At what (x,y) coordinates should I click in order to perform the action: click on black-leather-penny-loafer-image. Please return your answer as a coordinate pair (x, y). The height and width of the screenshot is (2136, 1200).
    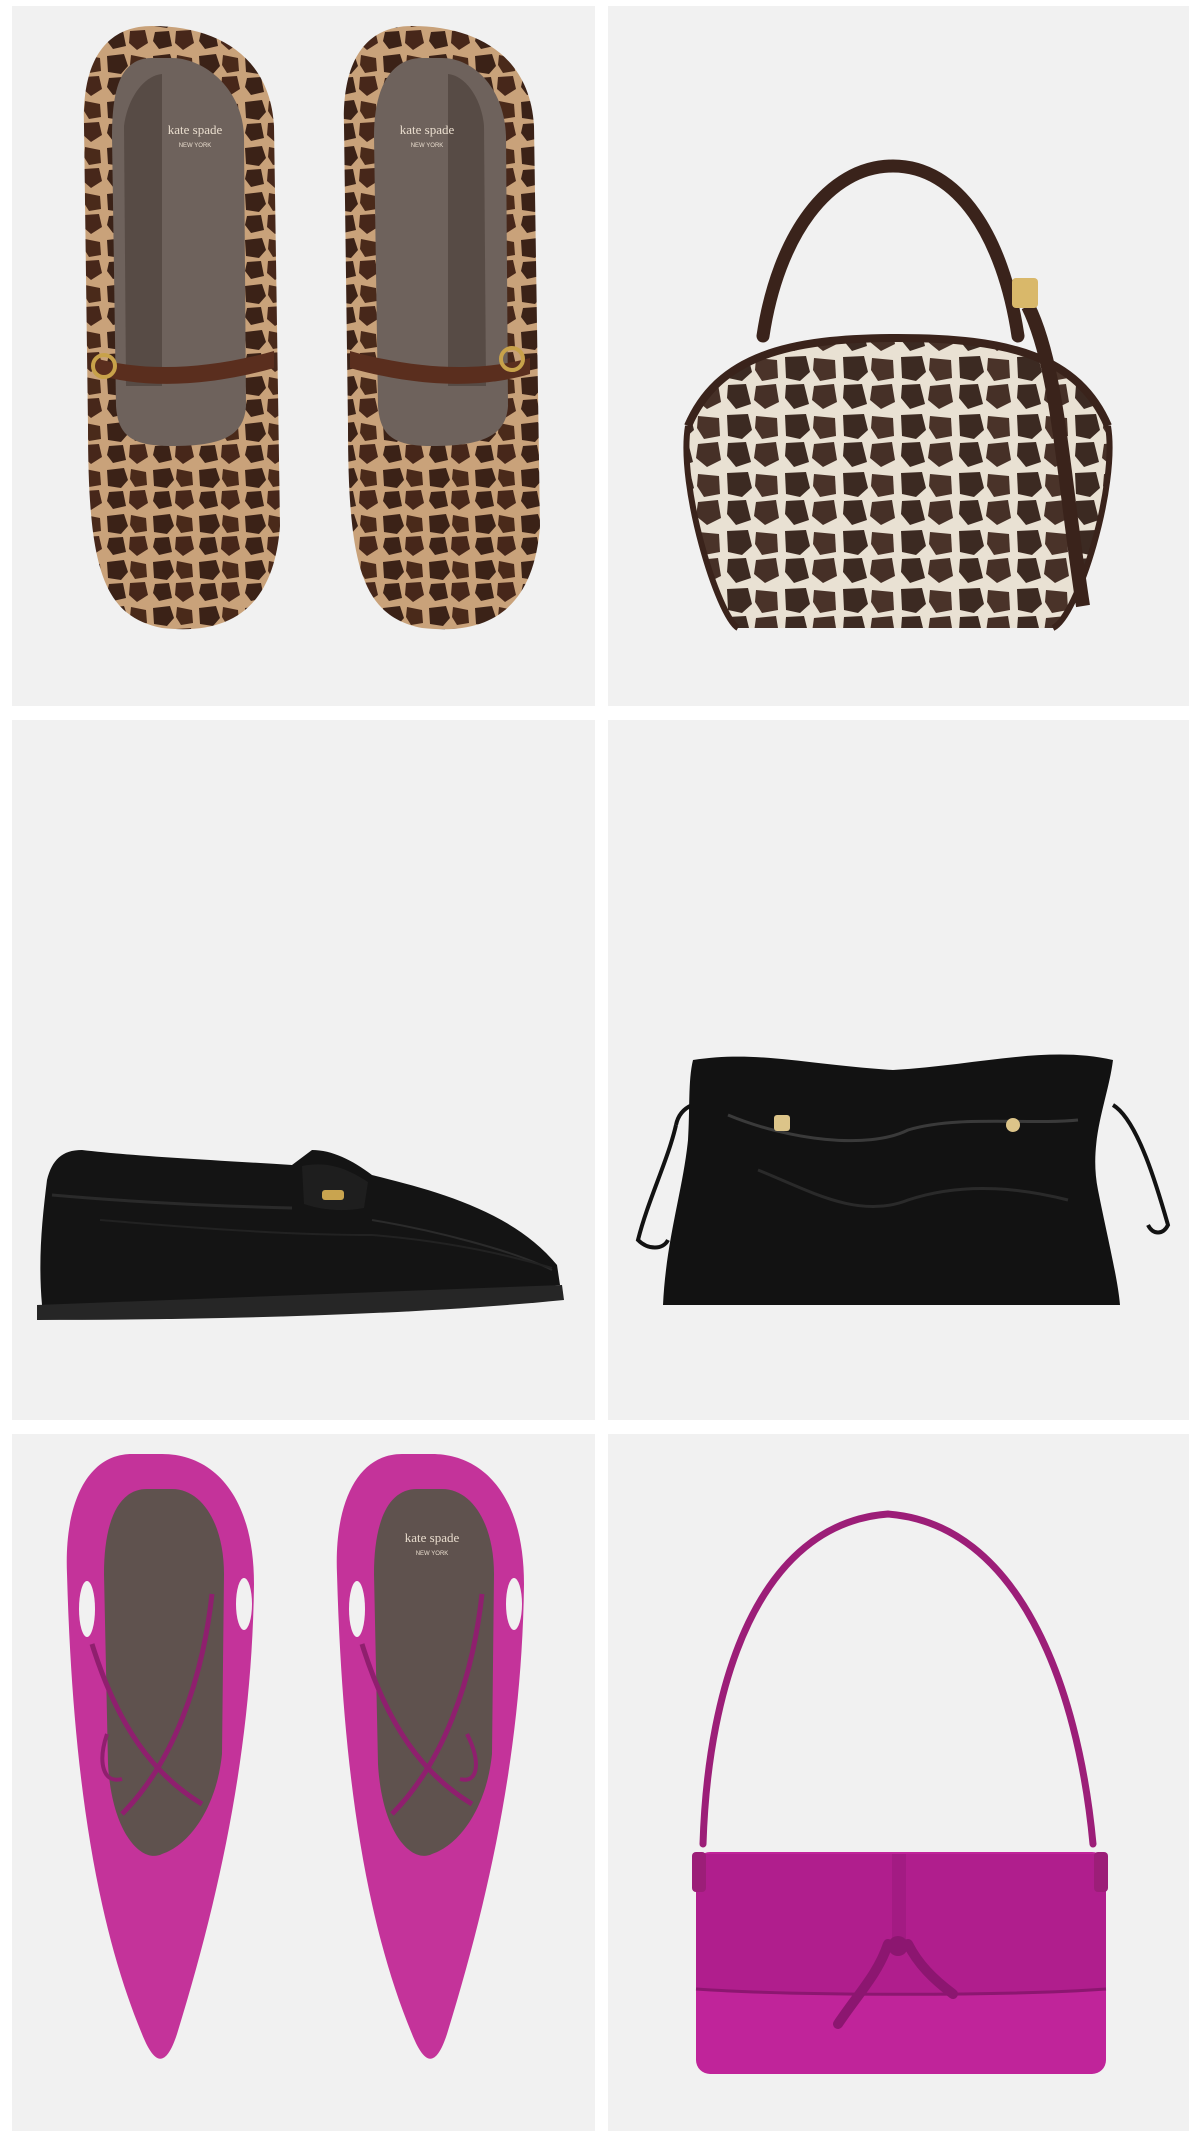
    Looking at the image, I should click on (300, 1235).